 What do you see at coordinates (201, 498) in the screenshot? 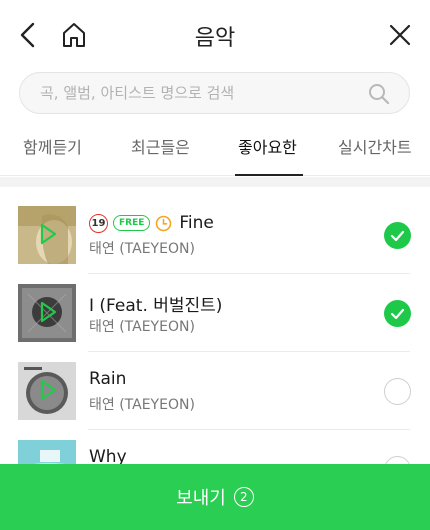
I see `send-label: 보내기` at bounding box center [201, 498].